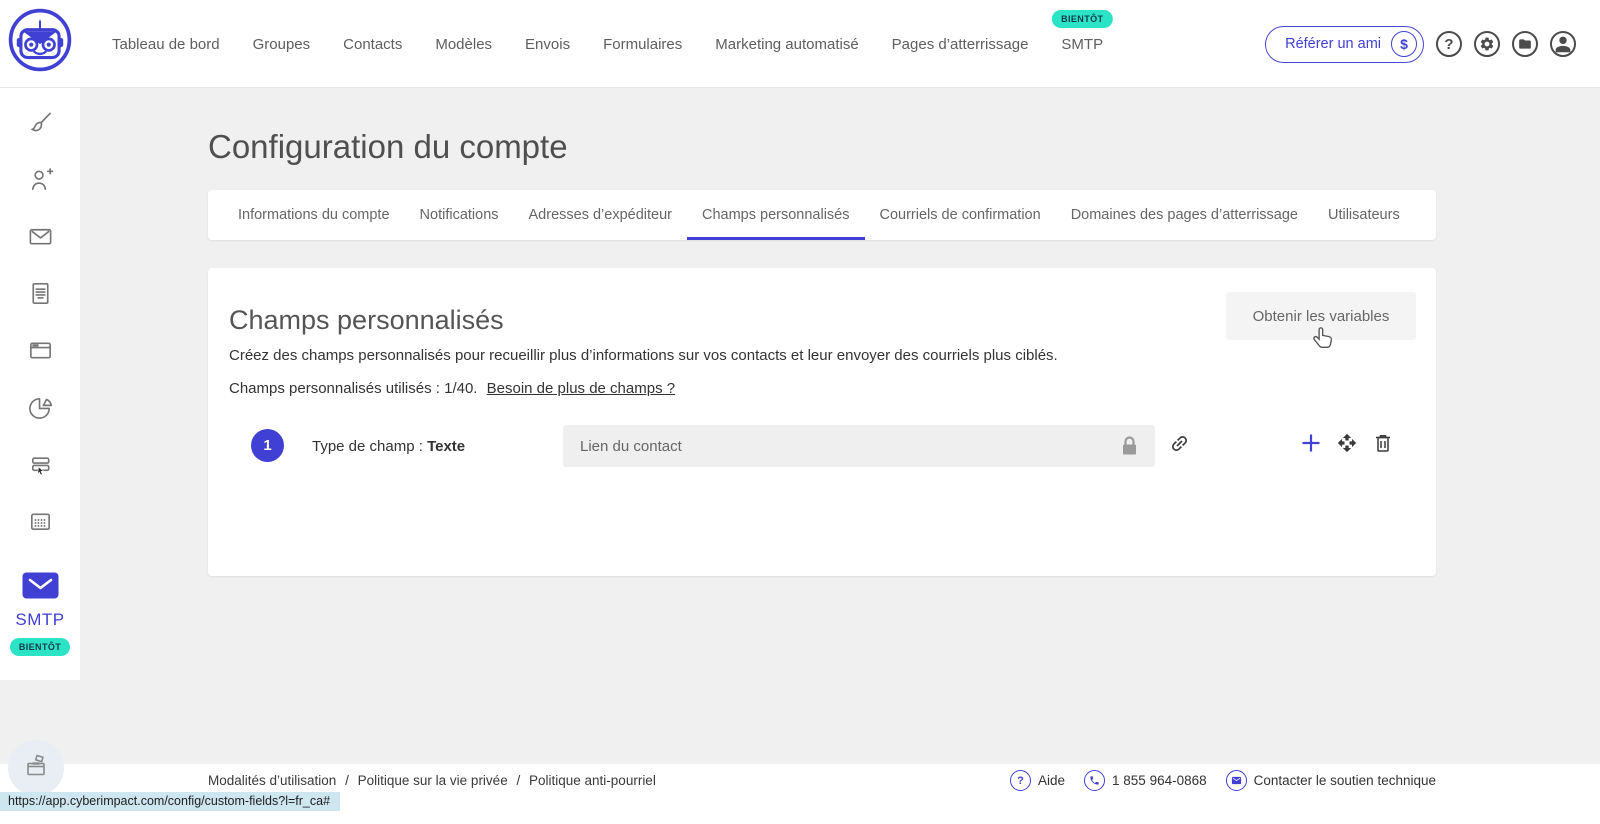 This screenshot has width=1600, height=824. Describe the element at coordinates (40, 350) in the screenshot. I see `browser-window-icon` at that location.